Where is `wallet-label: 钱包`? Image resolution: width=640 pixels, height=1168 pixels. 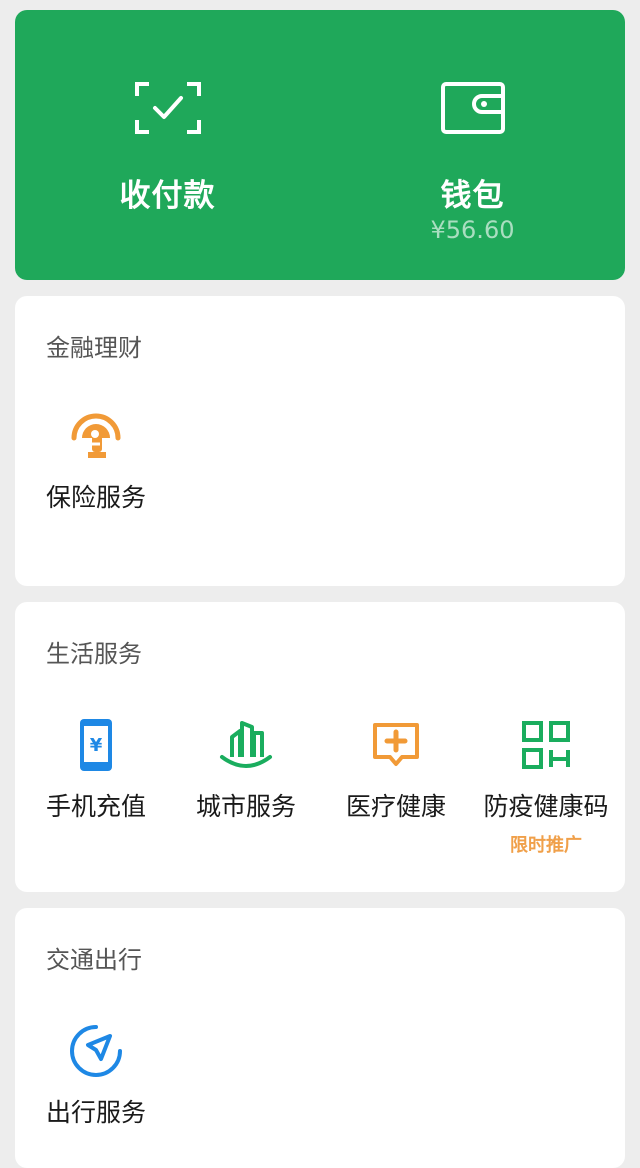
wallet-label: 钱包 is located at coordinates (472, 196).